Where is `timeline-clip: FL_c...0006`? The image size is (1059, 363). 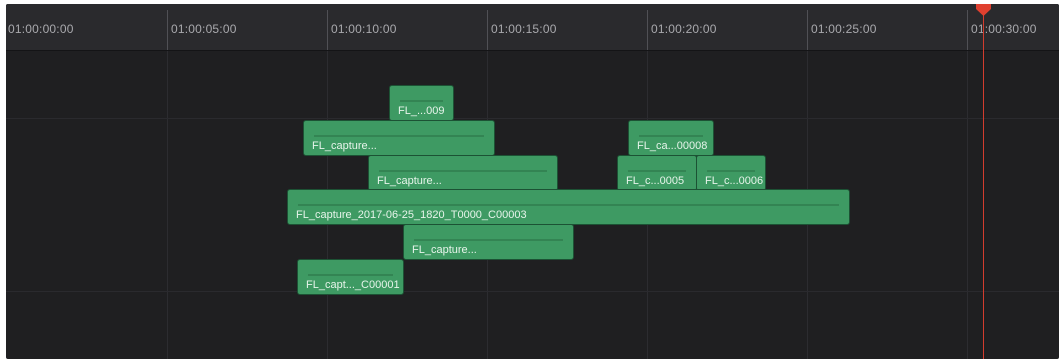 timeline-clip: FL_c...0006 is located at coordinates (731, 173).